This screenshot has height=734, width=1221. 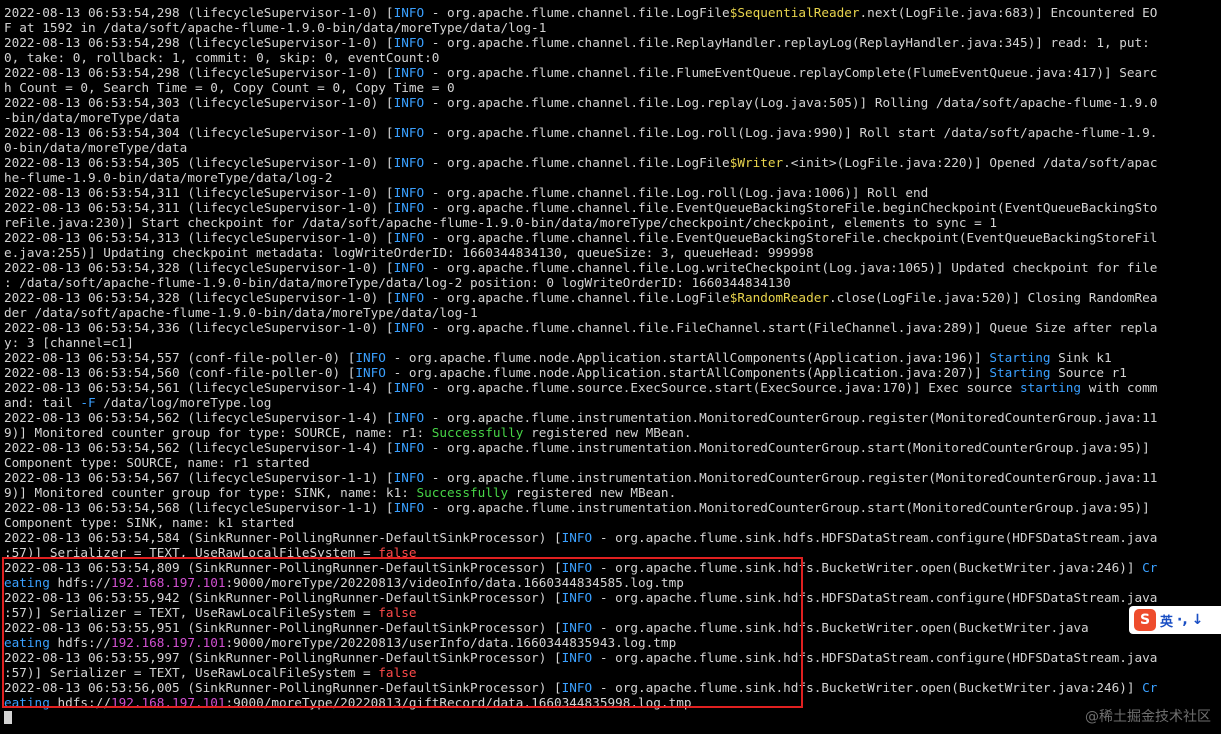 What do you see at coordinates (609, 522) in the screenshot?
I see `log-line: Component type: SINK, name: k1 started` at bounding box center [609, 522].